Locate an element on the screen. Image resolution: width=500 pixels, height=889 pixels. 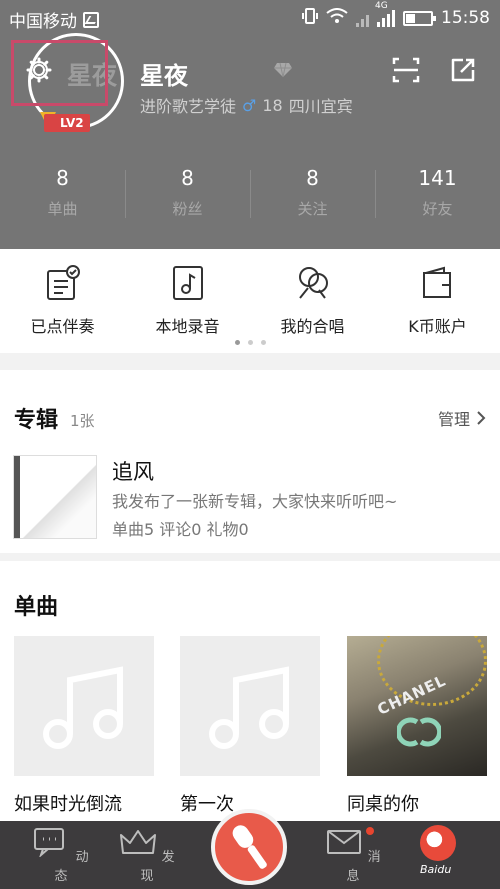
carrier-label: 中国移动 is located at coordinates (43, 22).